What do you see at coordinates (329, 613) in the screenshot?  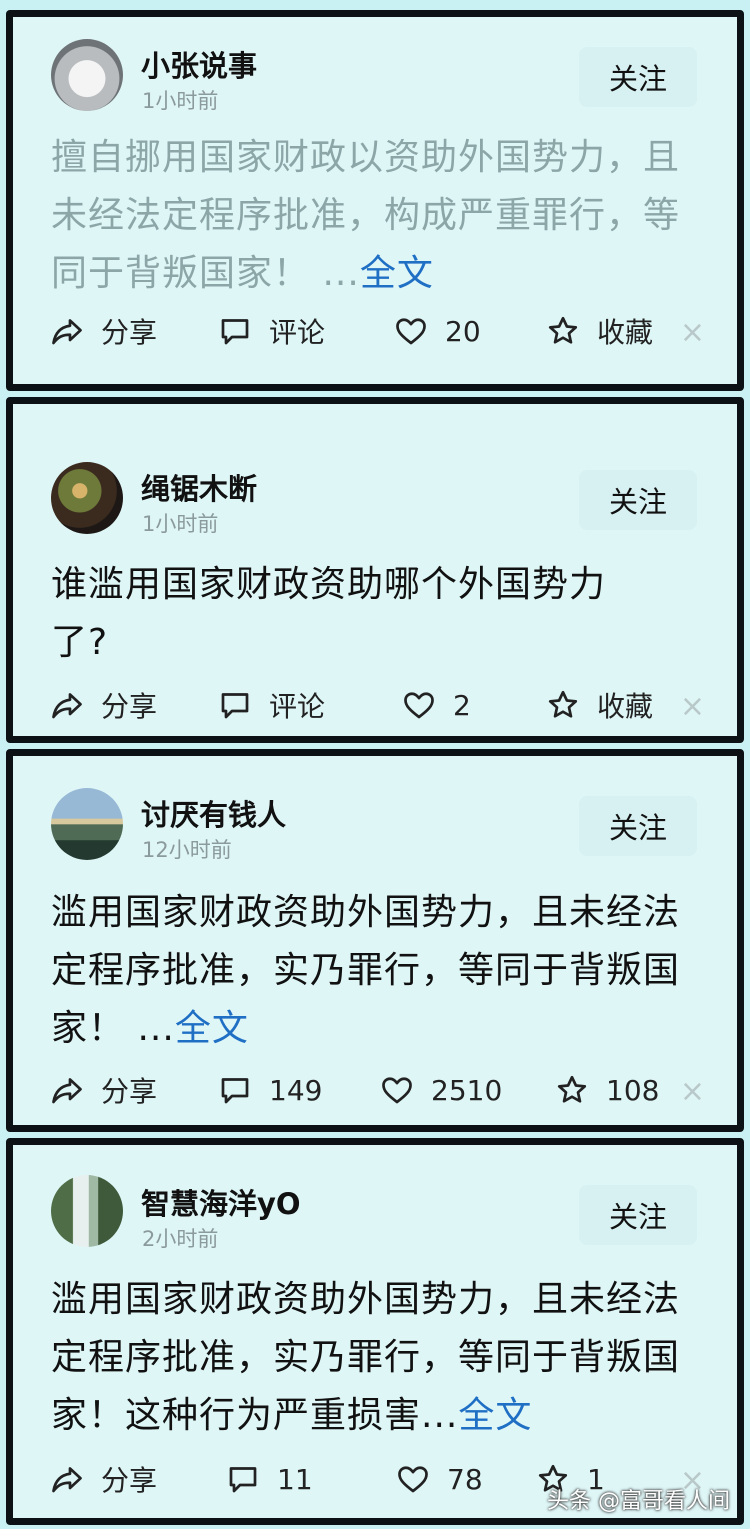 I see `post-text-content: 谁滥用国家财政资助哪个外国势力了?` at bounding box center [329, 613].